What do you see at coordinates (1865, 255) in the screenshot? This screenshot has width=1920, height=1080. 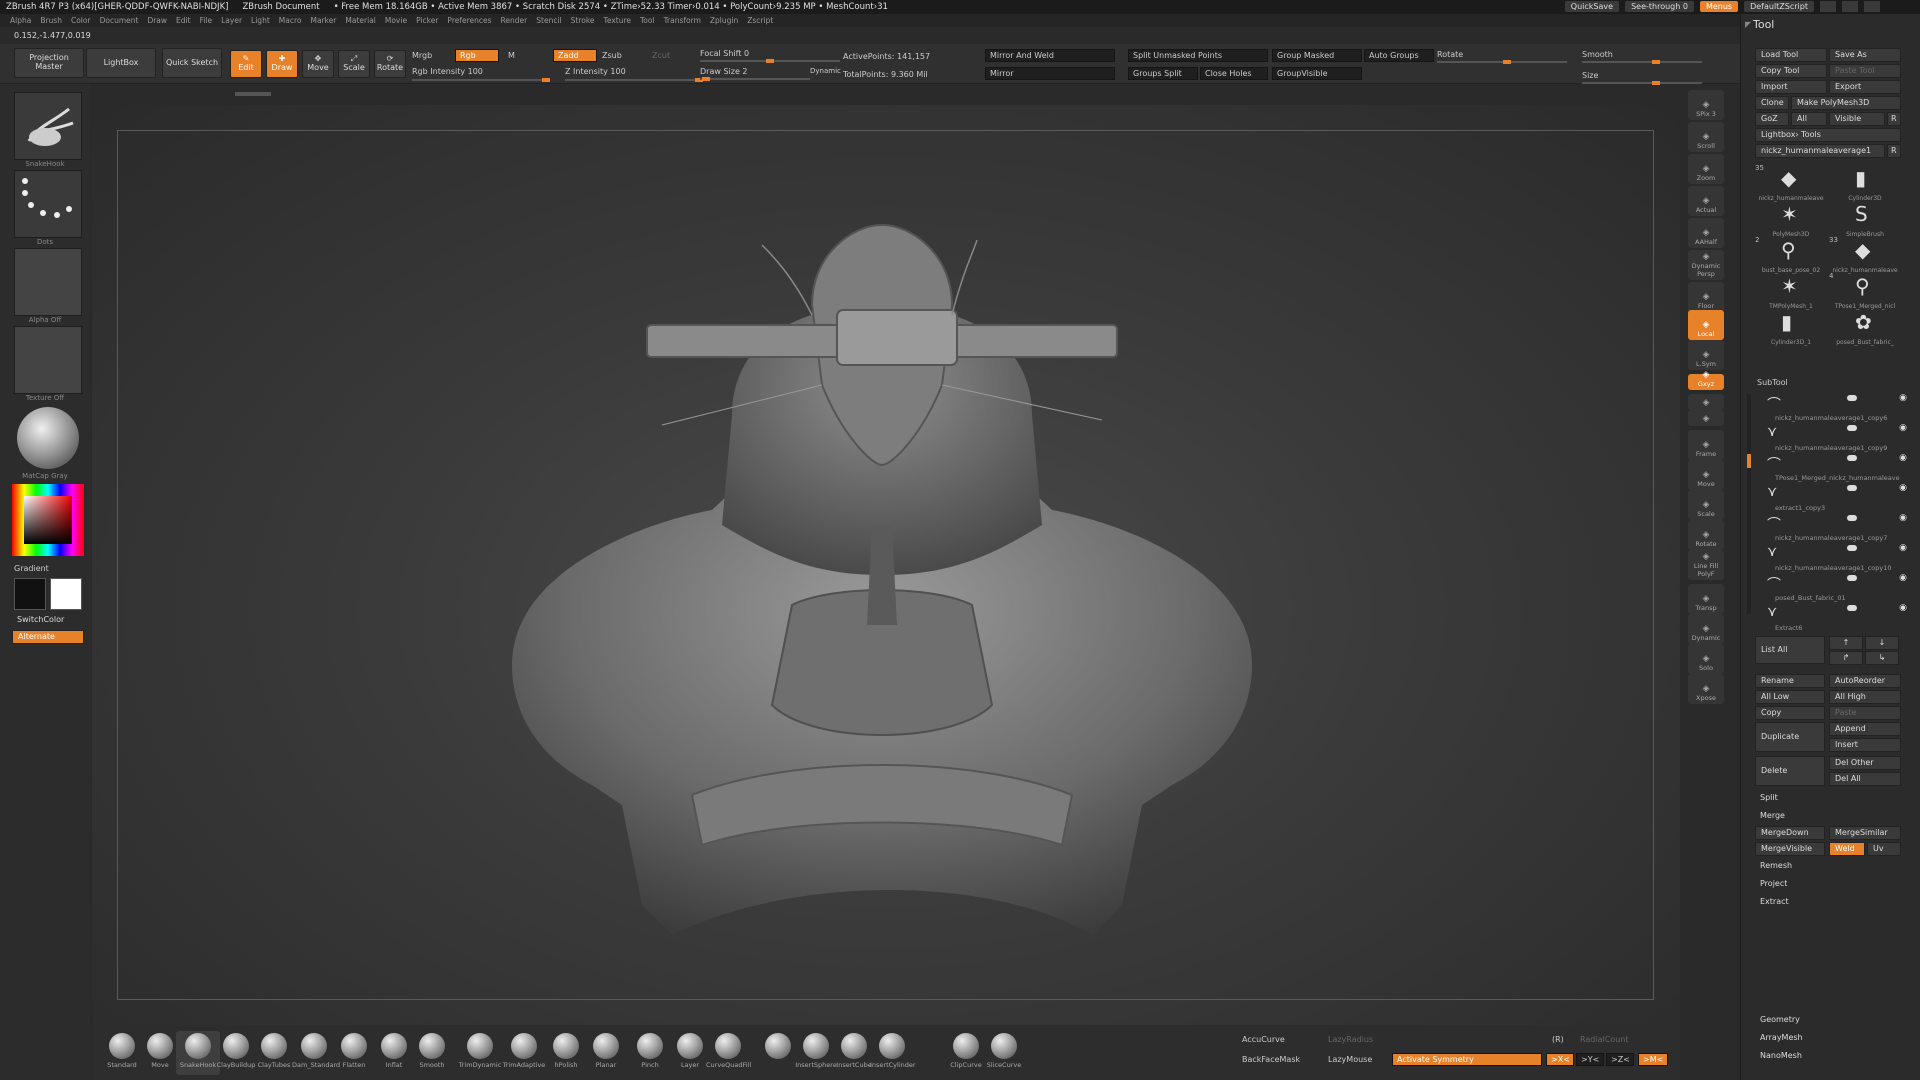 I see `tool-thumbnail: 33 ◆ nickz_humanmaleave` at bounding box center [1865, 255].